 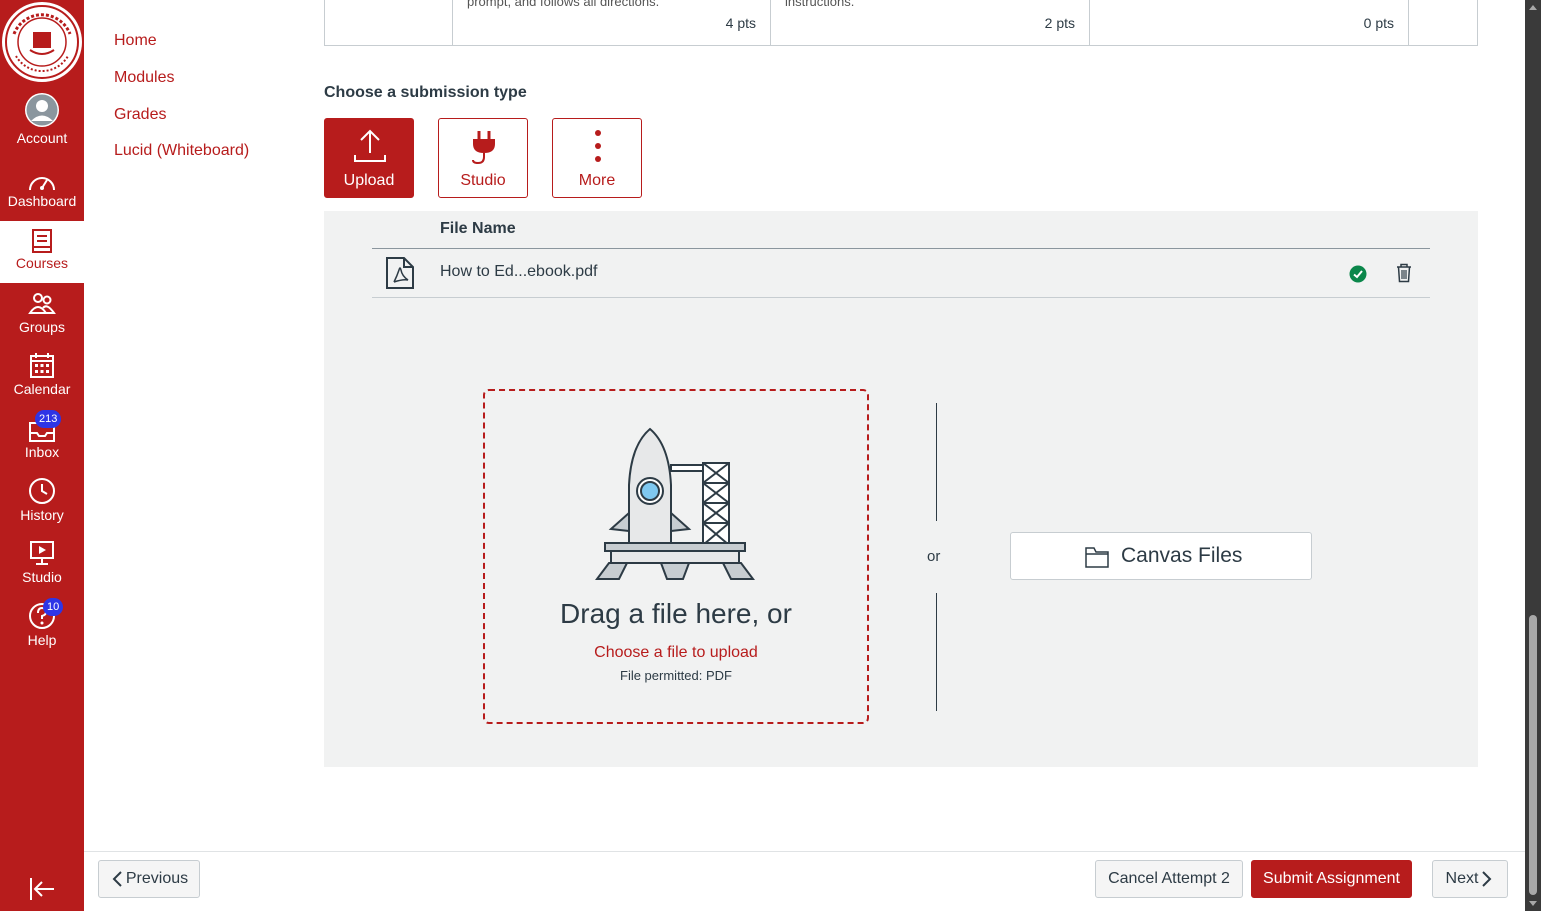 What do you see at coordinates (42, 316) in the screenshot?
I see `nav-item-groups: Groups` at bounding box center [42, 316].